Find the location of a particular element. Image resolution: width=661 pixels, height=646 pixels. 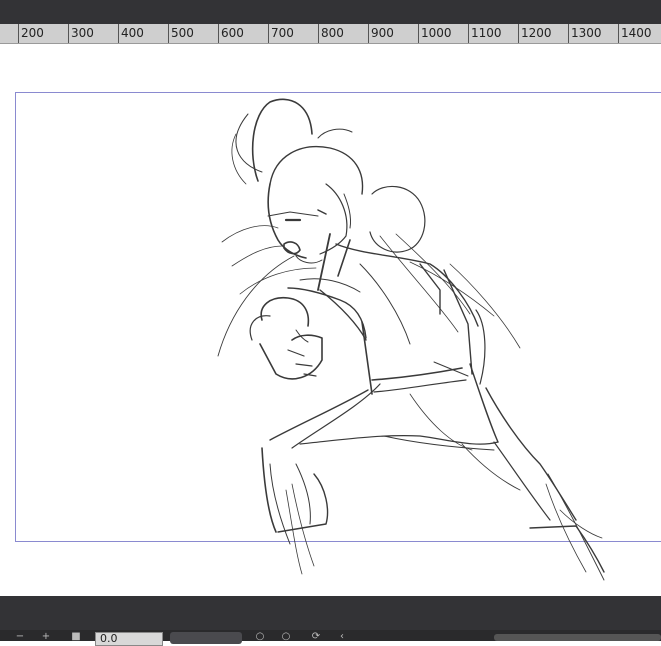

ruler-label: 800 is located at coordinates (332, 33).